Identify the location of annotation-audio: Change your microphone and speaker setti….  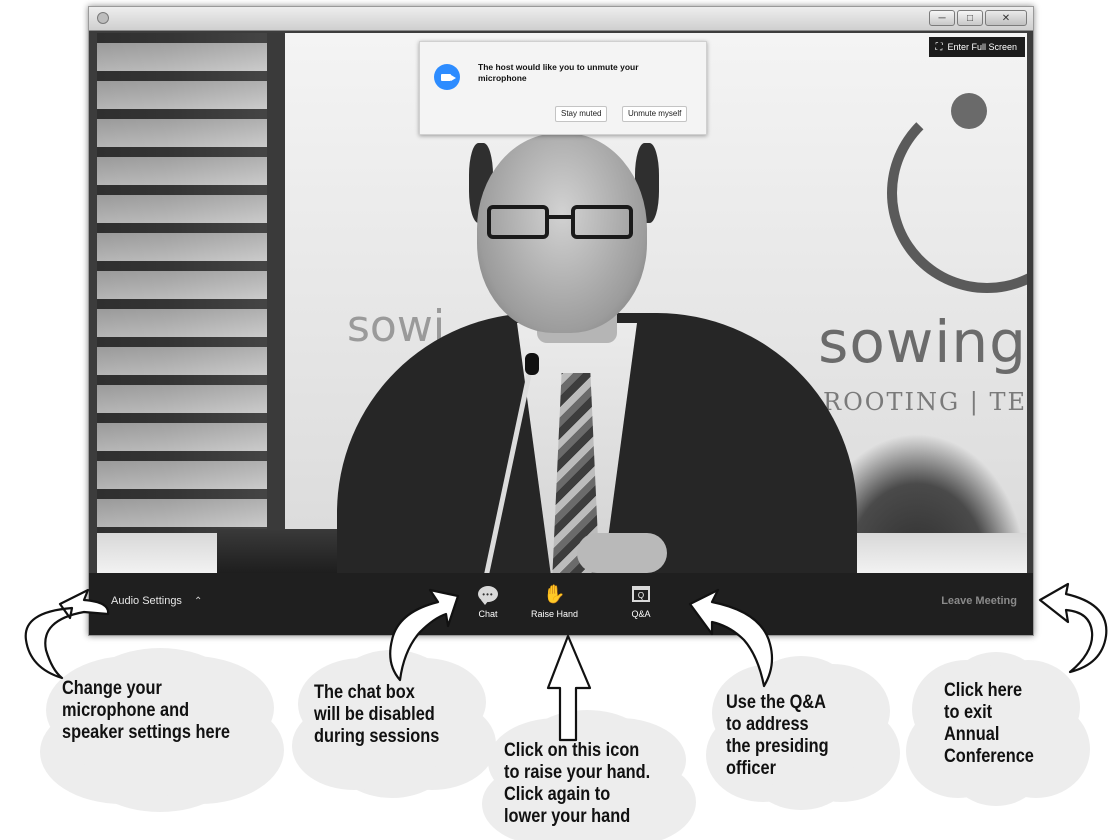
(146, 711).